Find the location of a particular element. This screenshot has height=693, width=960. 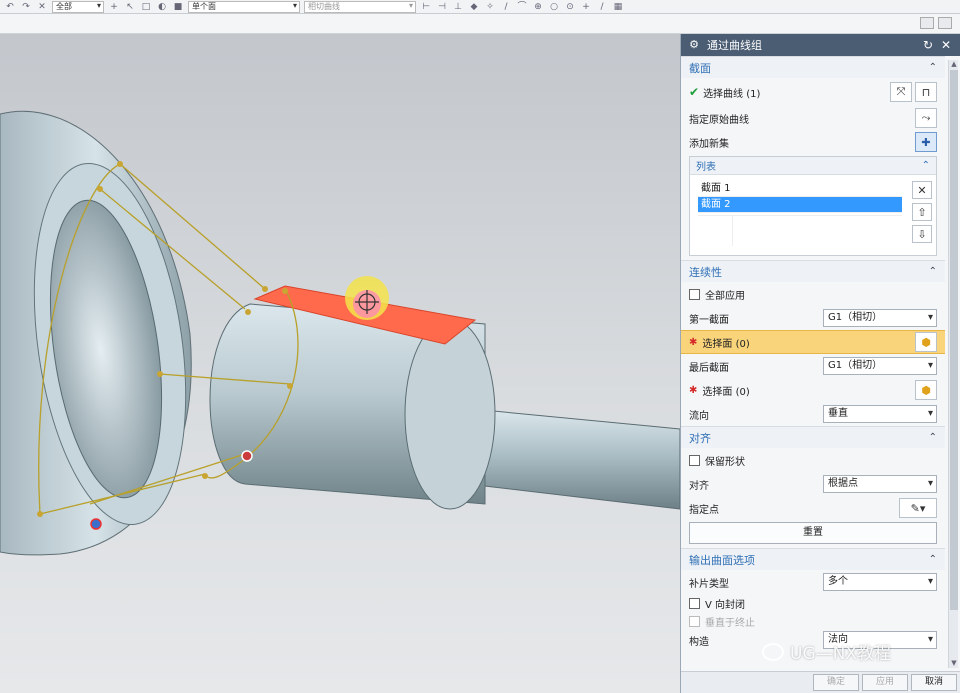

flow-direction-dropdown: 垂直 is located at coordinates (880, 414).